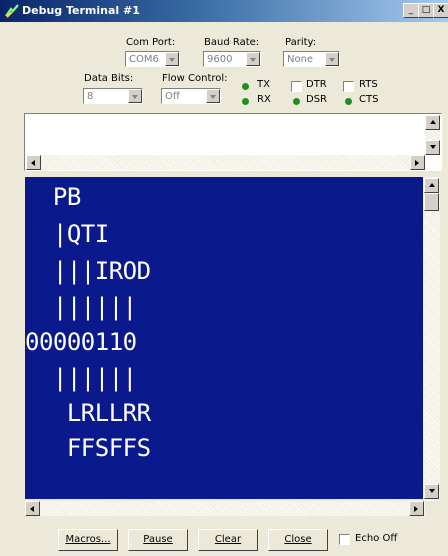 Image resolution: width=448 pixels, height=556 pixels. I want to click on terminal-vertical-scrollbar, so click(431, 339).